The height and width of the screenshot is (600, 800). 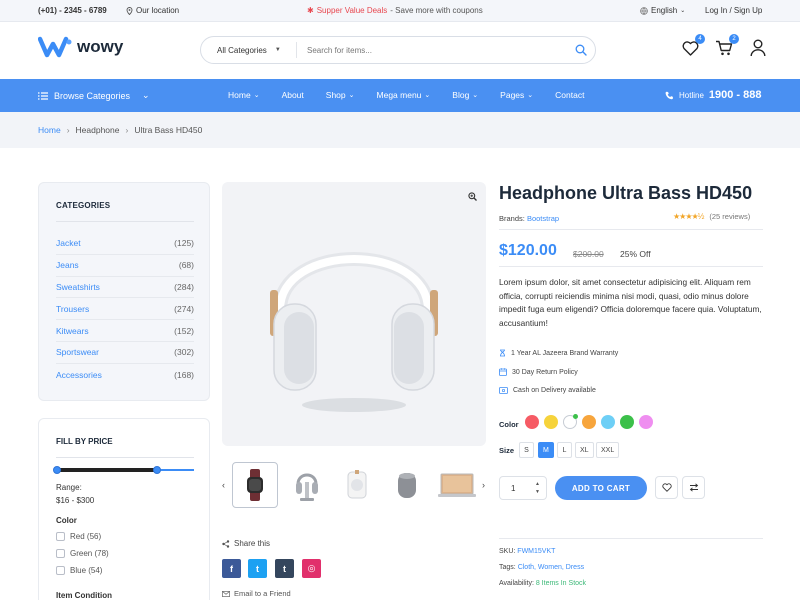 I want to click on instagram-icon: ◎, so click(x=311, y=568).